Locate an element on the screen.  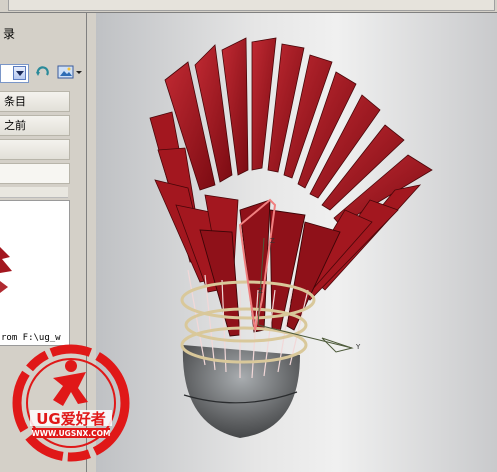
refresh-icon is located at coordinates (43, 72).